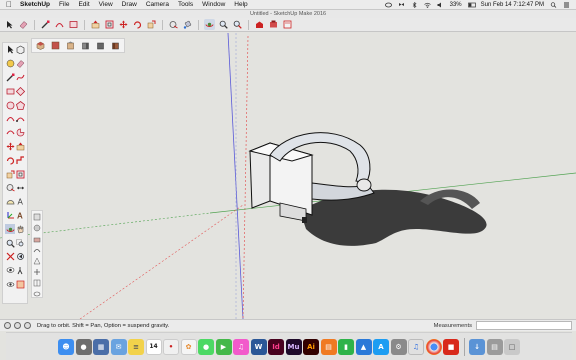 The image size is (576, 360). Describe the element at coordinates (259, 24) in the screenshot. I see `warehouse-icon` at that location.